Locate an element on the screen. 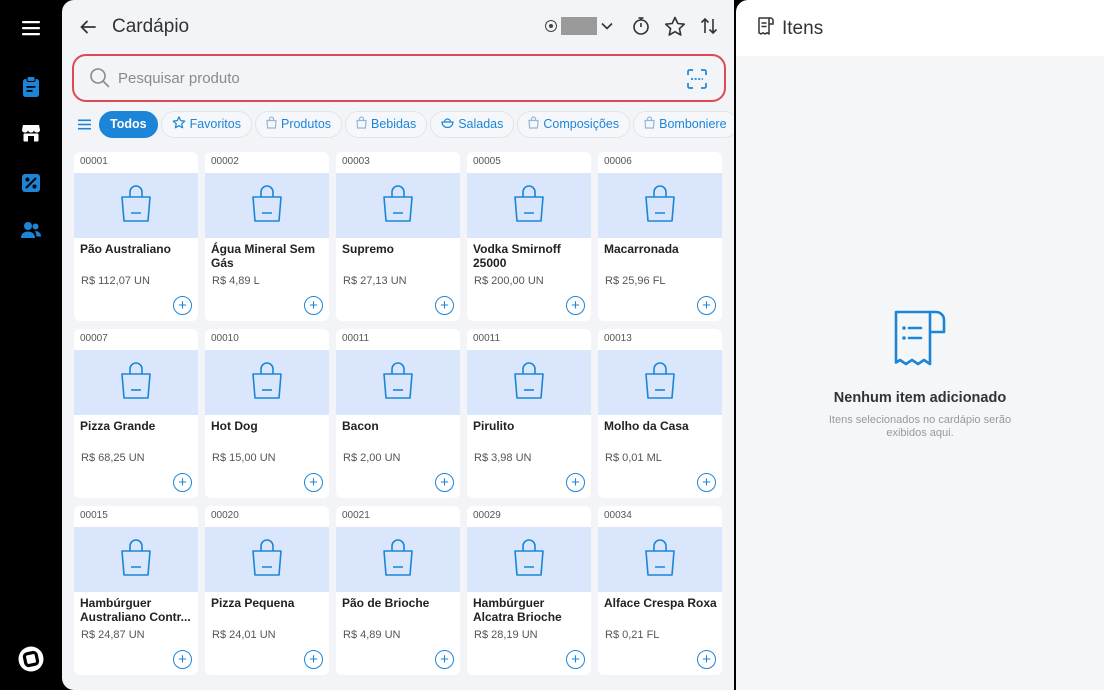 The height and width of the screenshot is (690, 1104). chip-bomboniere: Bomboniere is located at coordinates (683, 124).